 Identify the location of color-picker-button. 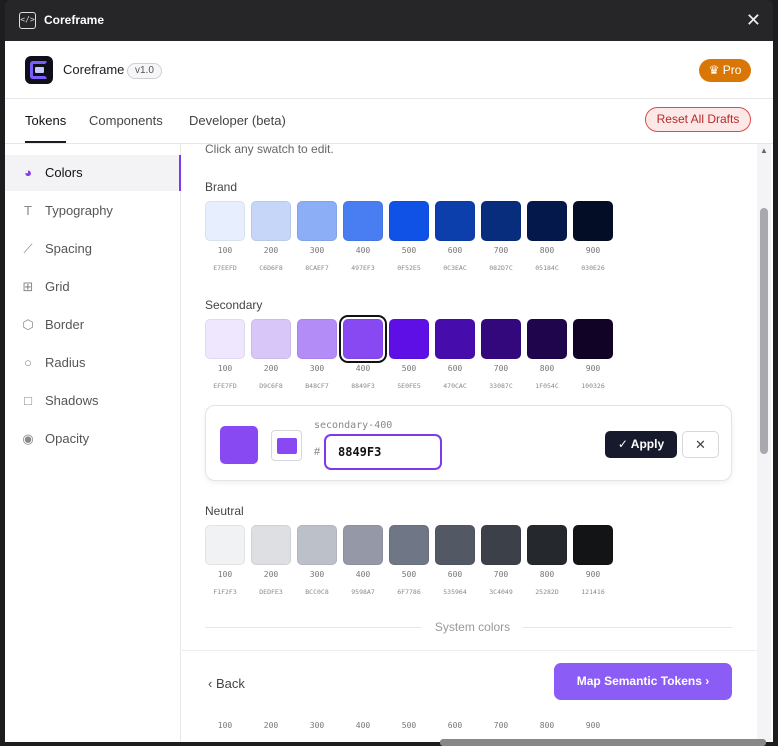
(286, 445).